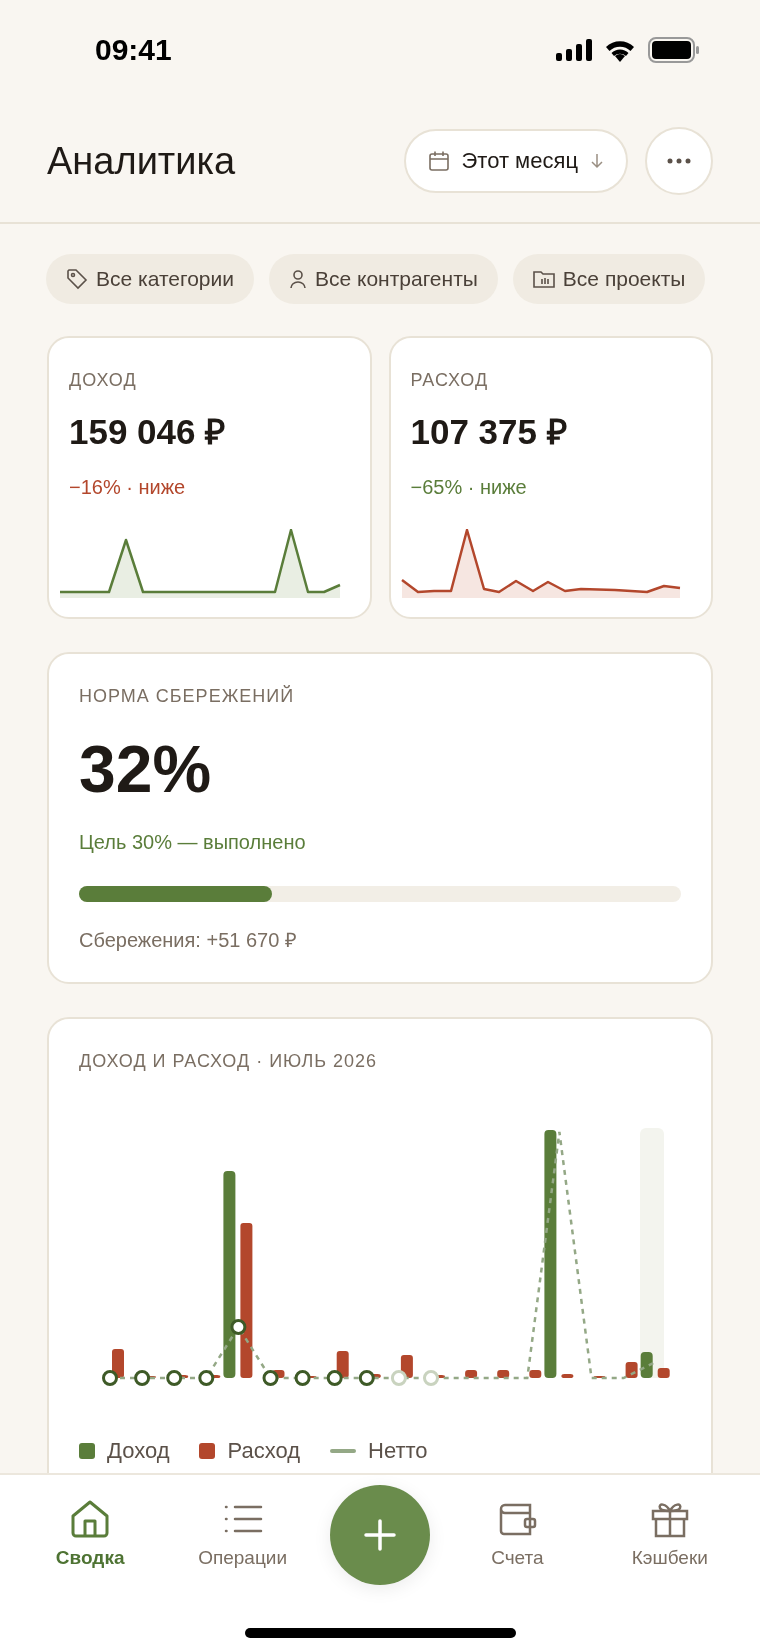  What do you see at coordinates (138, 1451) in the screenshot?
I see `legend-label: Доход` at bounding box center [138, 1451].